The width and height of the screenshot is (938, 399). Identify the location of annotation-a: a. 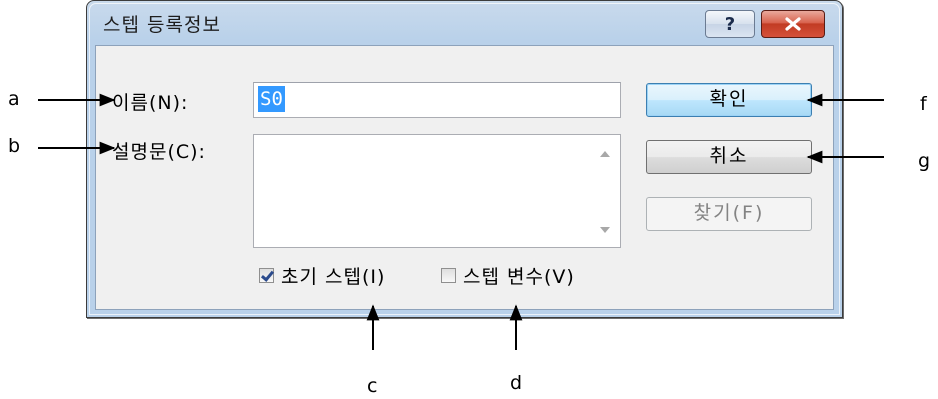
(14, 99).